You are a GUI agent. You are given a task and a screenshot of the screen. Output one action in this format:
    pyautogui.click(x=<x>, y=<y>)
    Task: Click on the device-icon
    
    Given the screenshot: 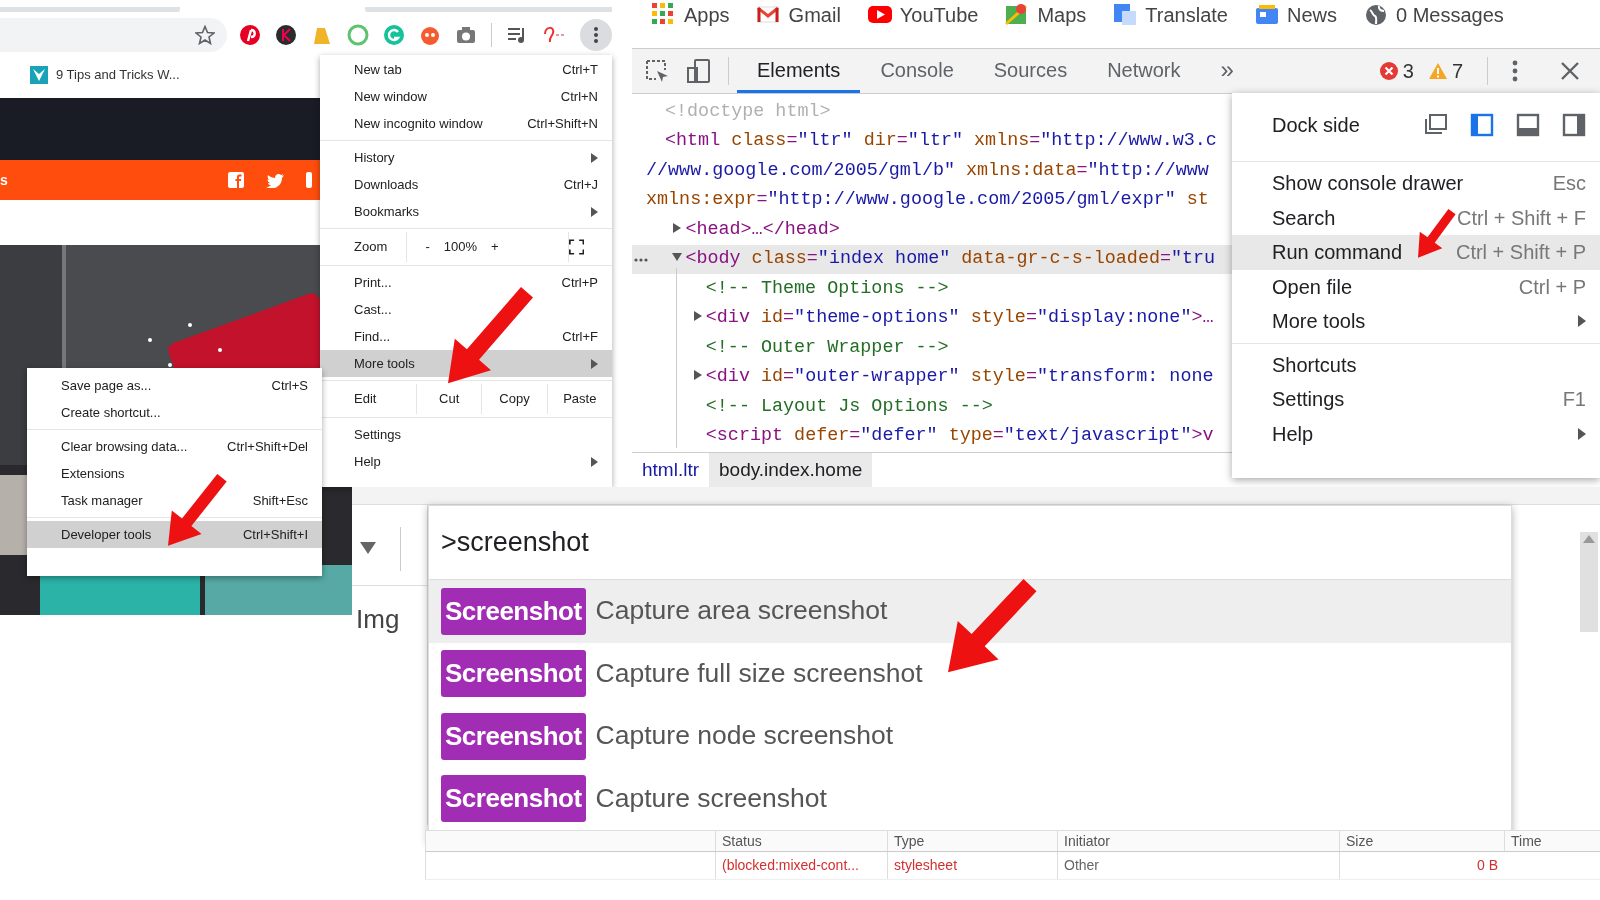 What is the action you would take?
    pyautogui.click(x=699, y=71)
    